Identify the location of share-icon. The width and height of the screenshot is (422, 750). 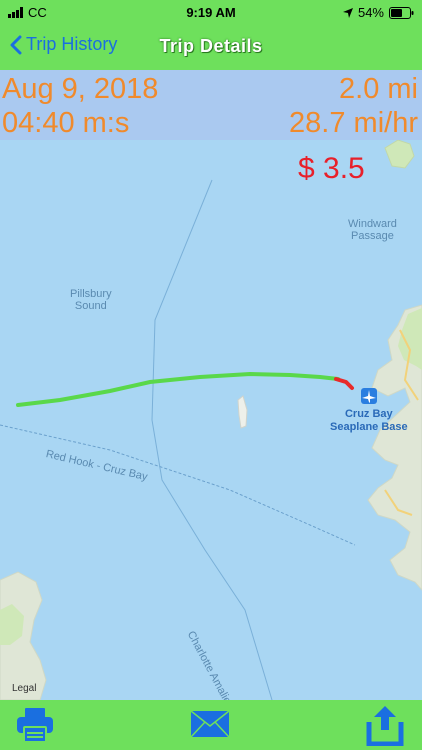
(385, 726).